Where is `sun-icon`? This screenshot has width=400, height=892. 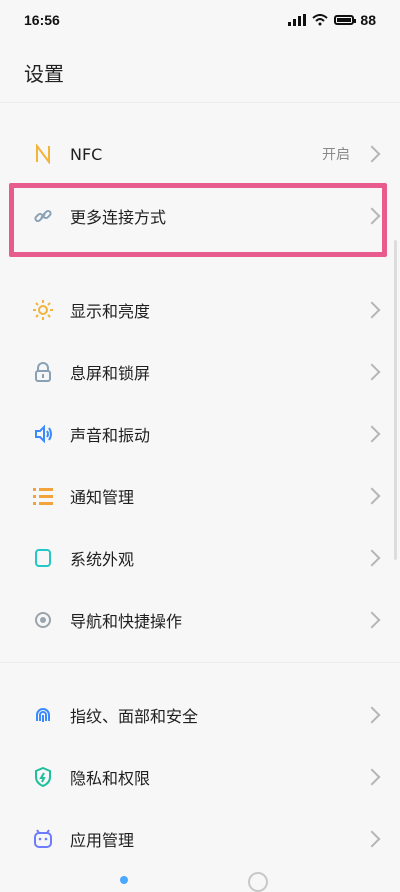
sun-icon is located at coordinates (43, 310).